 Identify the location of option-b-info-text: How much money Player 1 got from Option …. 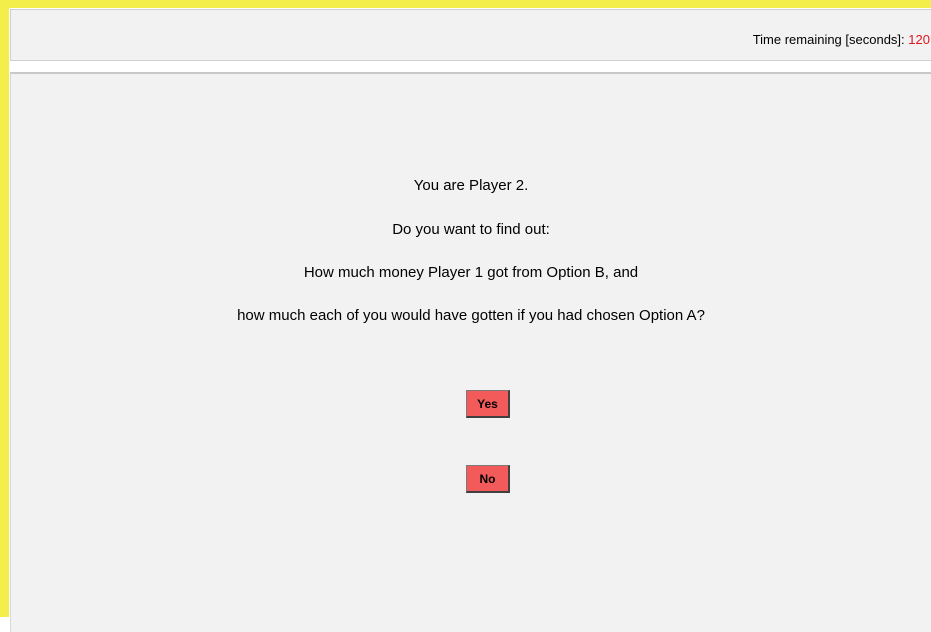
(471, 272).